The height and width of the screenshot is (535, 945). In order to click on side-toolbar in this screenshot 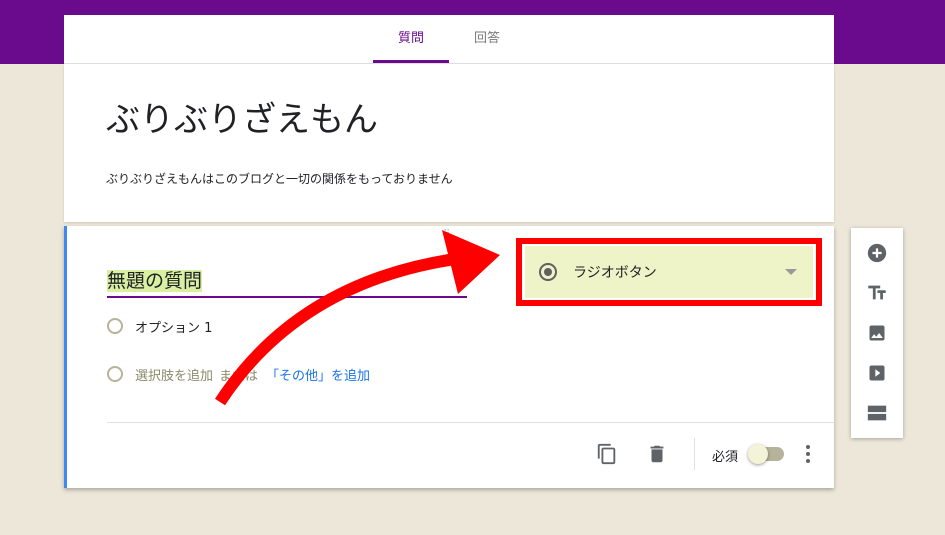, I will do `click(877, 333)`.